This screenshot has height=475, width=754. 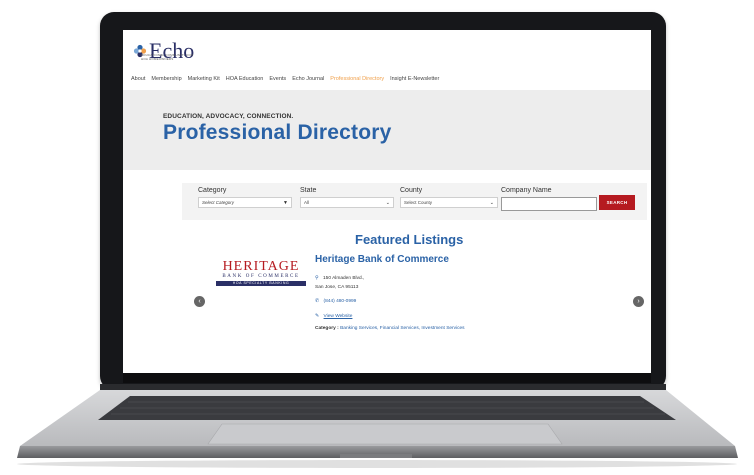 What do you see at coordinates (617, 202) in the screenshot?
I see `search-button: SEARCH` at bounding box center [617, 202].